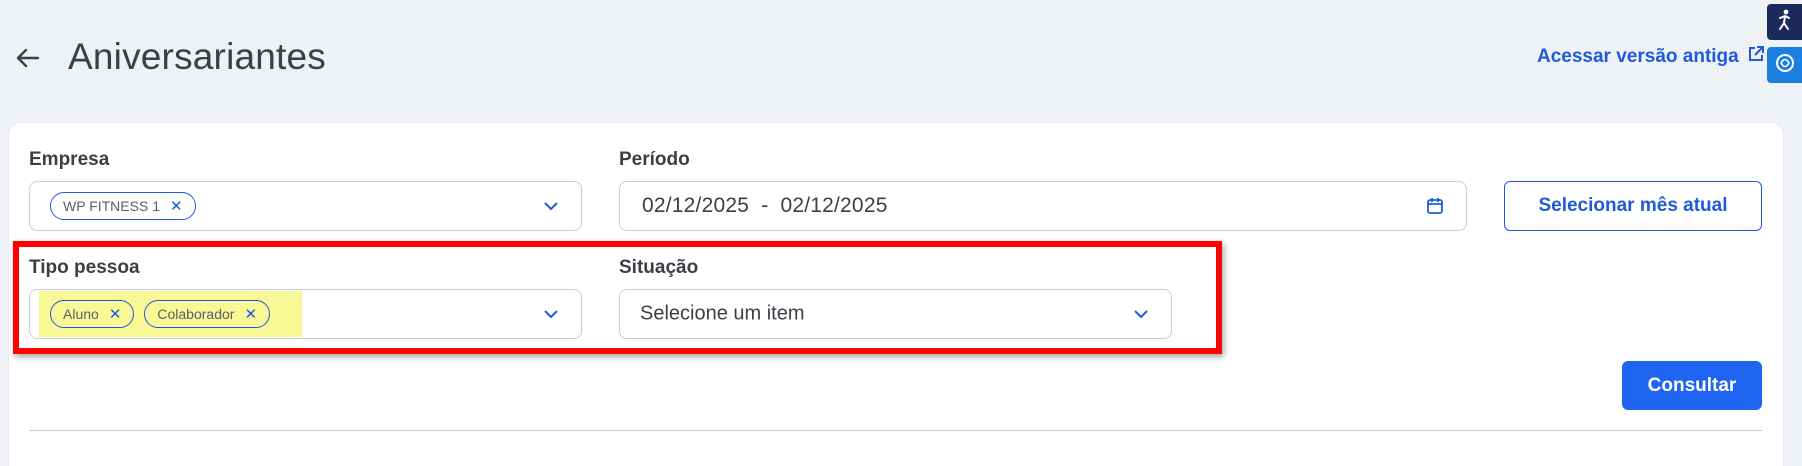  Describe the element at coordinates (28, 58) in the screenshot. I see `back-arrow-icon` at that location.